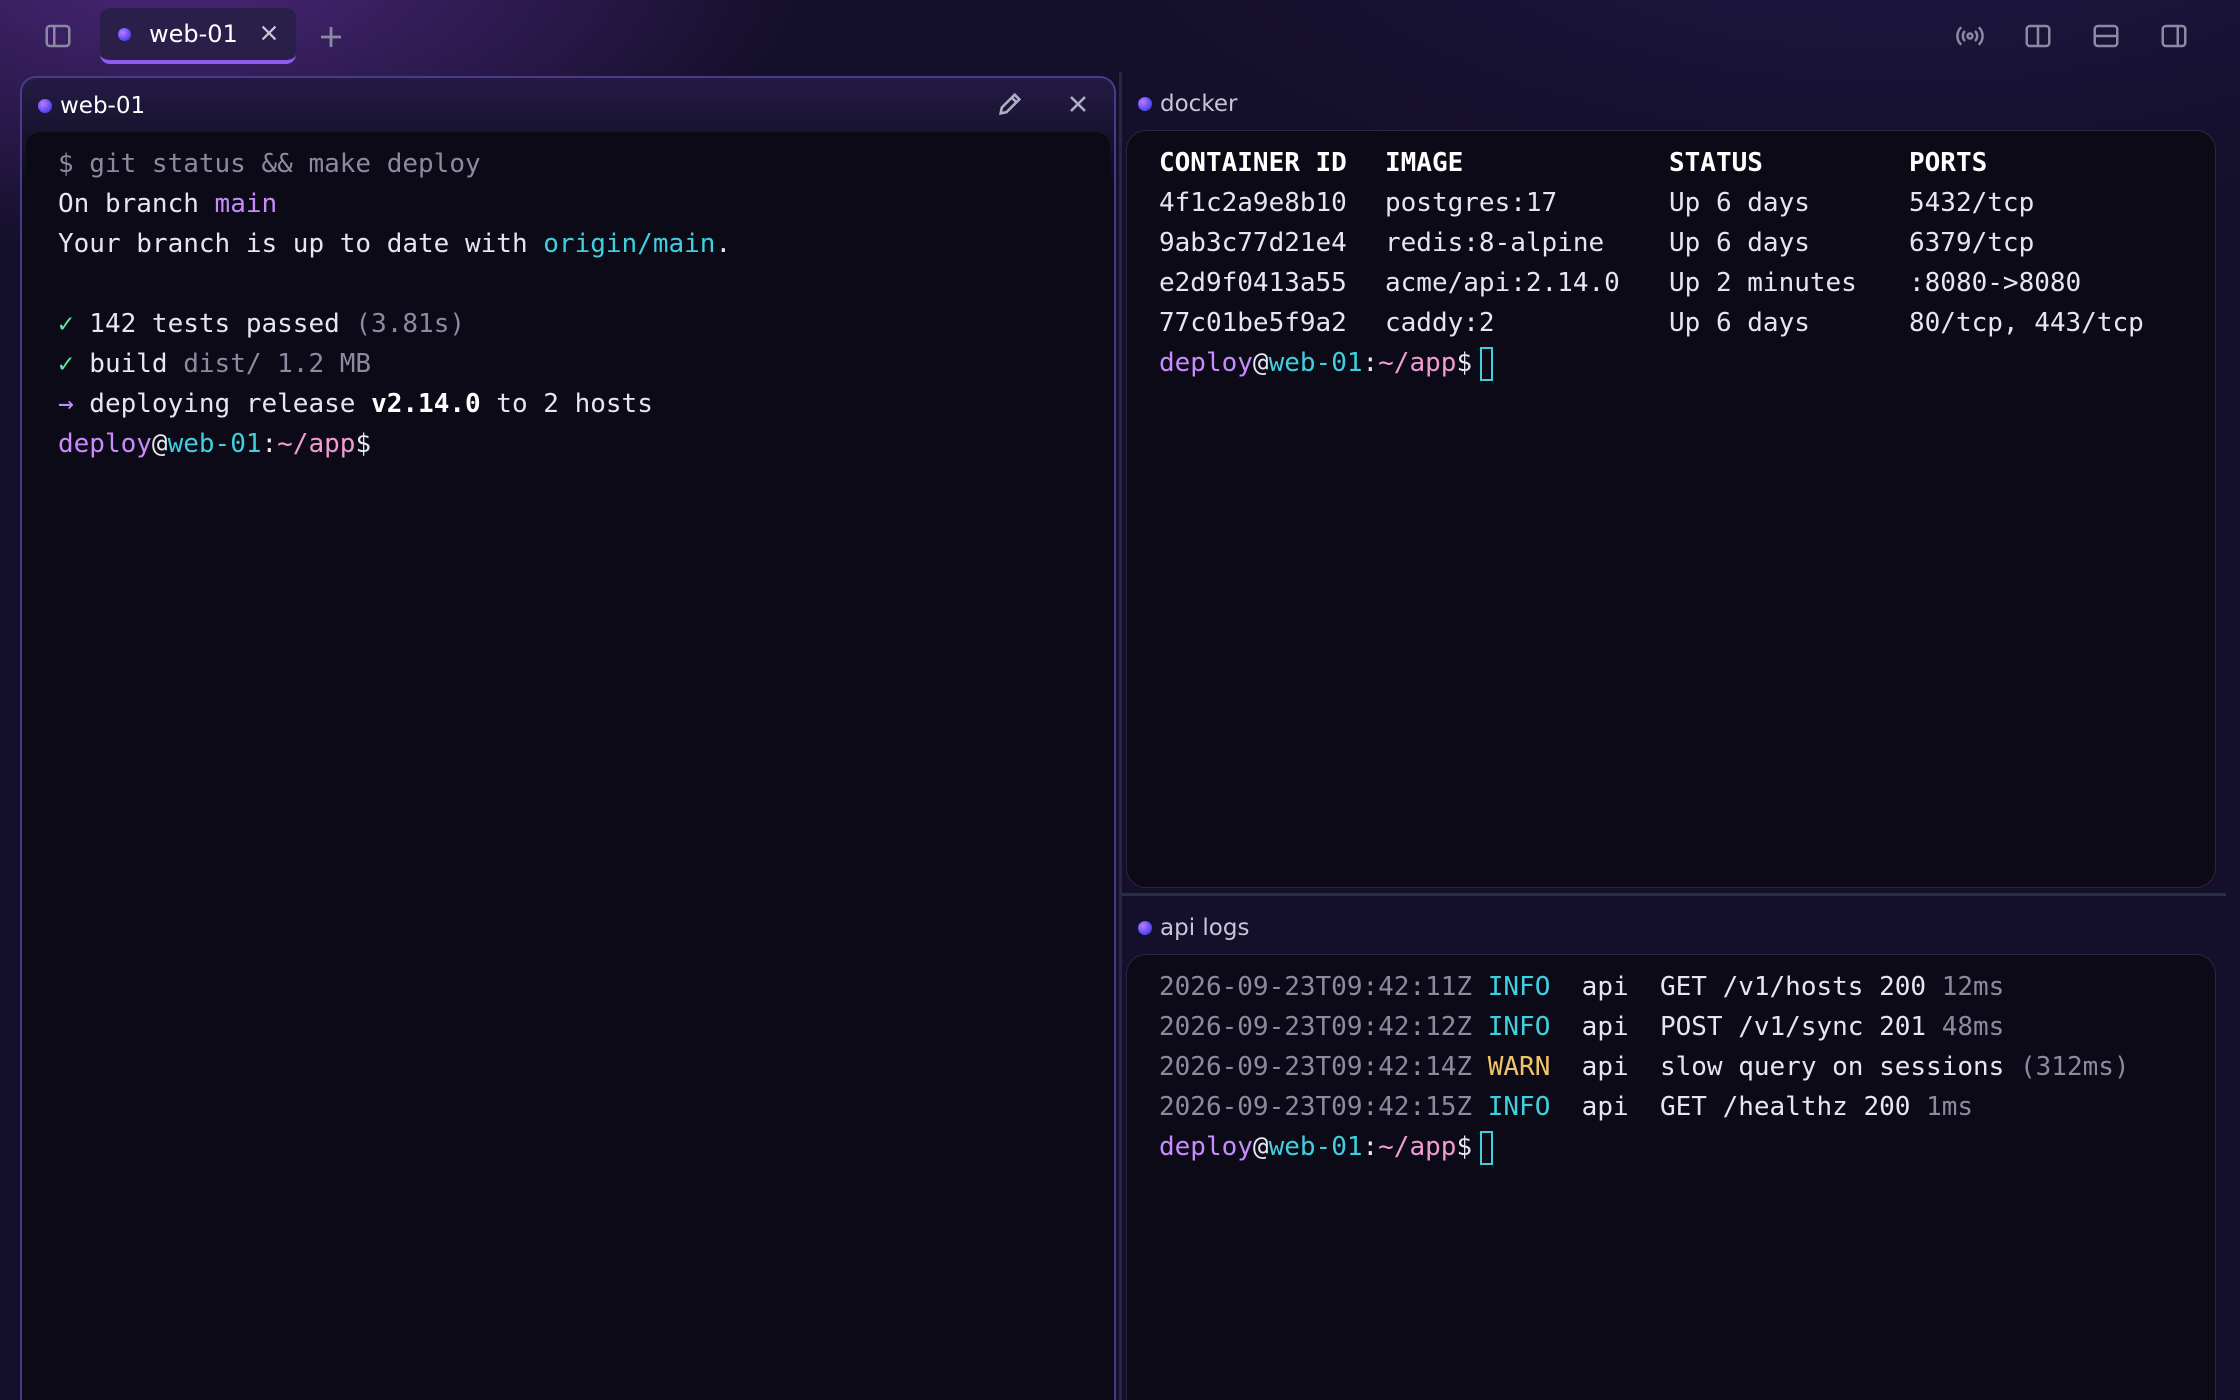 This screenshot has height=1400, width=2240. Describe the element at coordinates (1253, 283) in the screenshot. I see `container-id: e2d9f0413a55` at that location.